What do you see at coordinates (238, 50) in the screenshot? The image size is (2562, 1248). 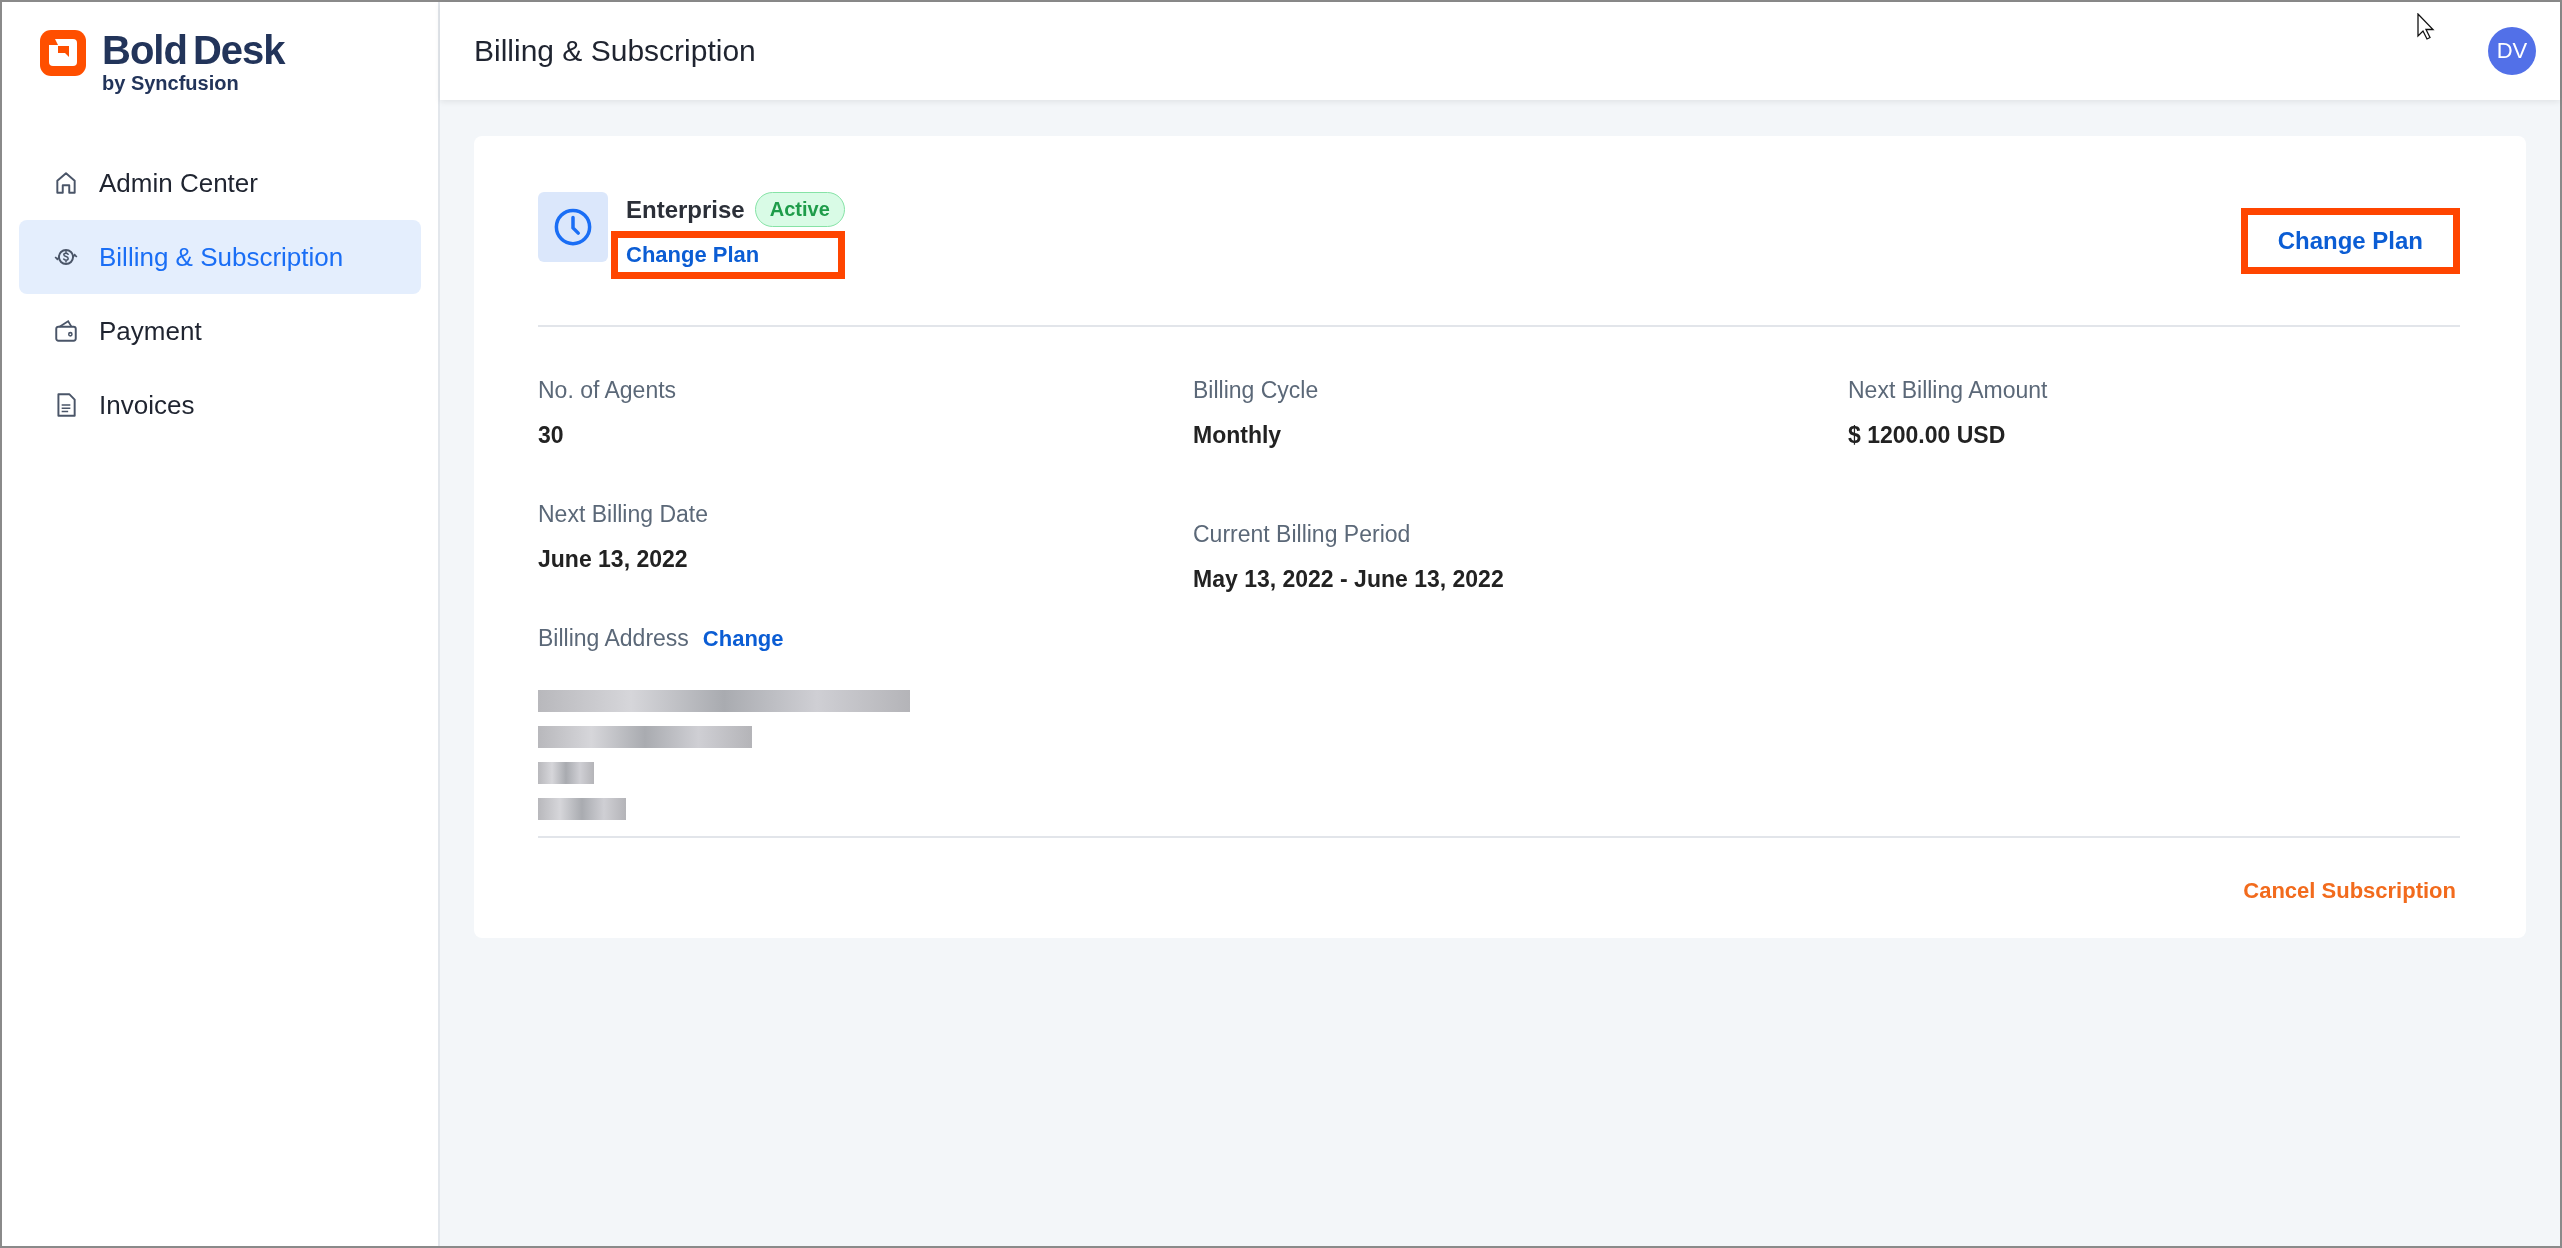 I see `logo-text: Desk` at bounding box center [238, 50].